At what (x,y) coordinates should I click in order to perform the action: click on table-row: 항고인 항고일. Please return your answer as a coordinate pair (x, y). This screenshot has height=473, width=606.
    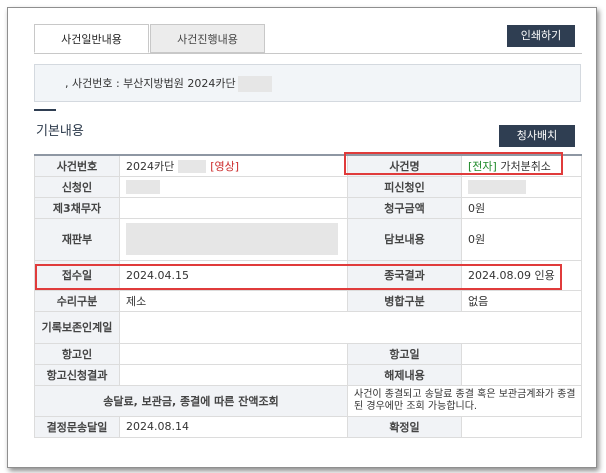
    Looking at the image, I should click on (308, 353).